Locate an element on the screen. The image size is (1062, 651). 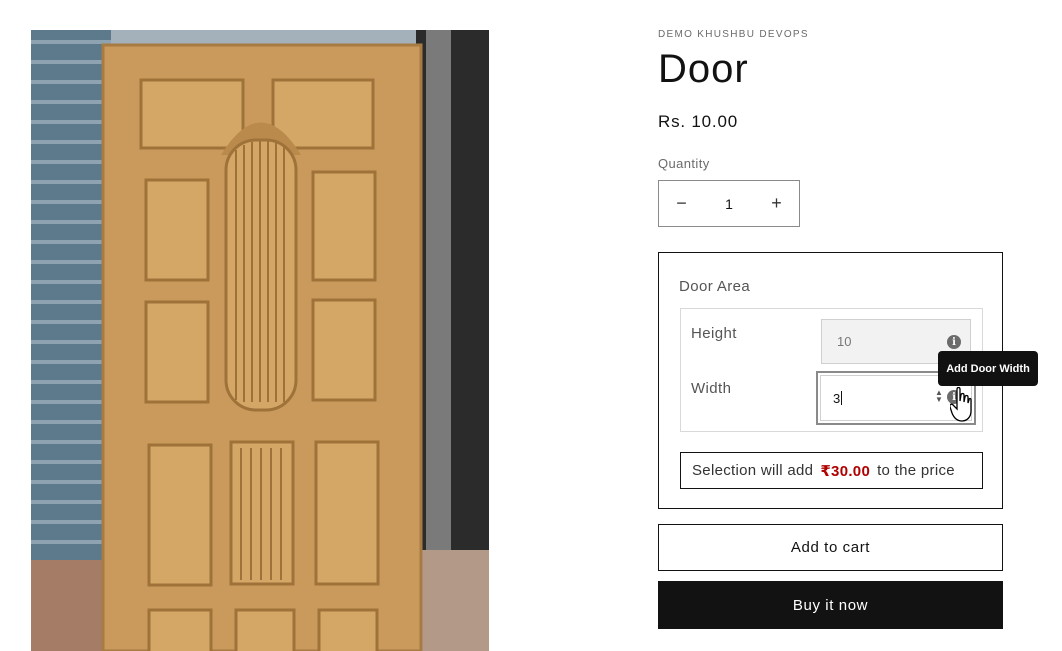
product-vendor: DEMO KHUSHBU DEVOPS is located at coordinates (733, 34).